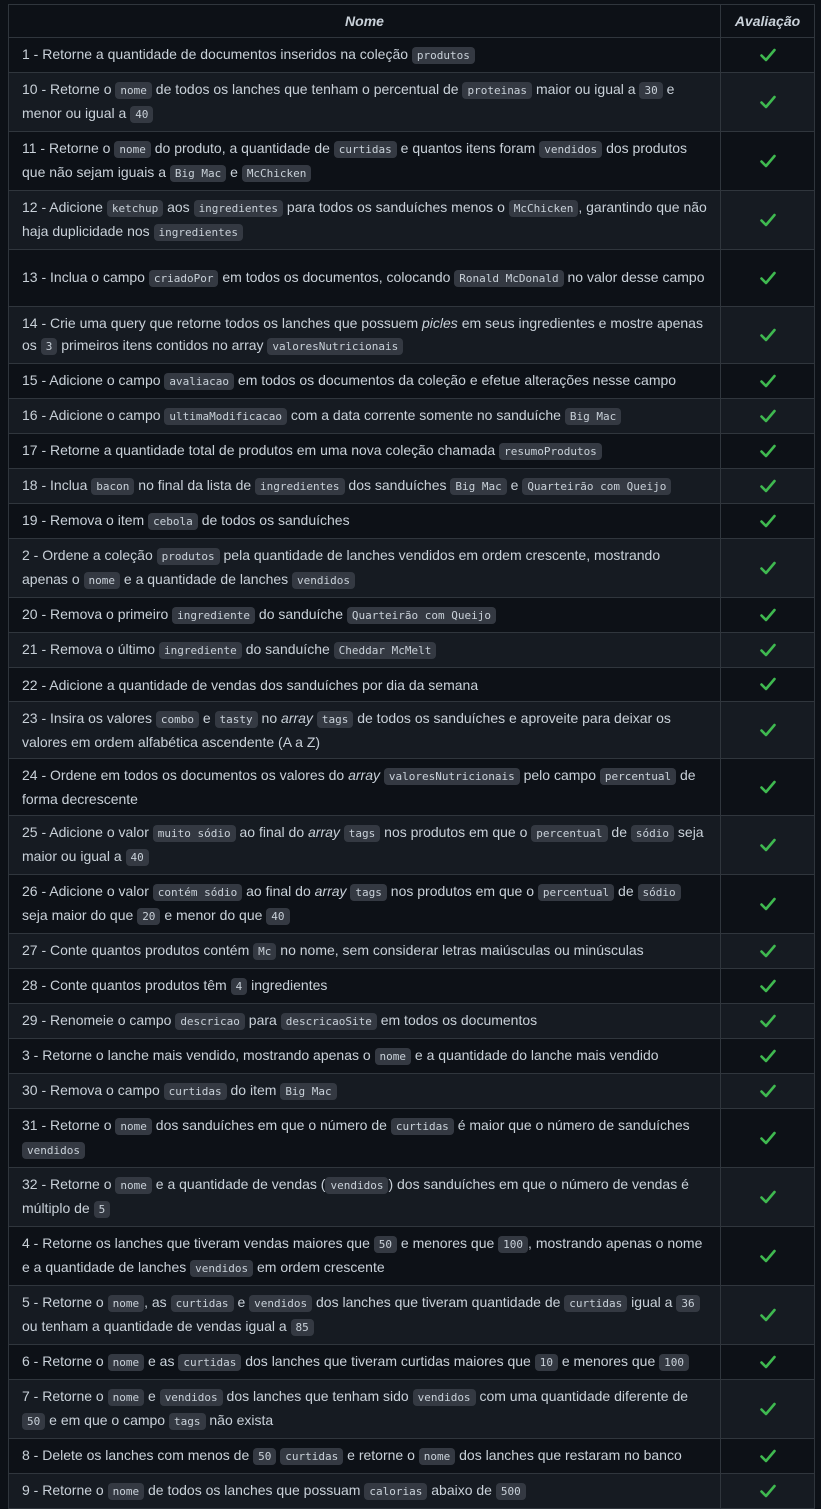 This screenshot has height=1509, width=821. What do you see at coordinates (90, 649) in the screenshot?
I see `text-segment: 21 - Remova o último` at bounding box center [90, 649].